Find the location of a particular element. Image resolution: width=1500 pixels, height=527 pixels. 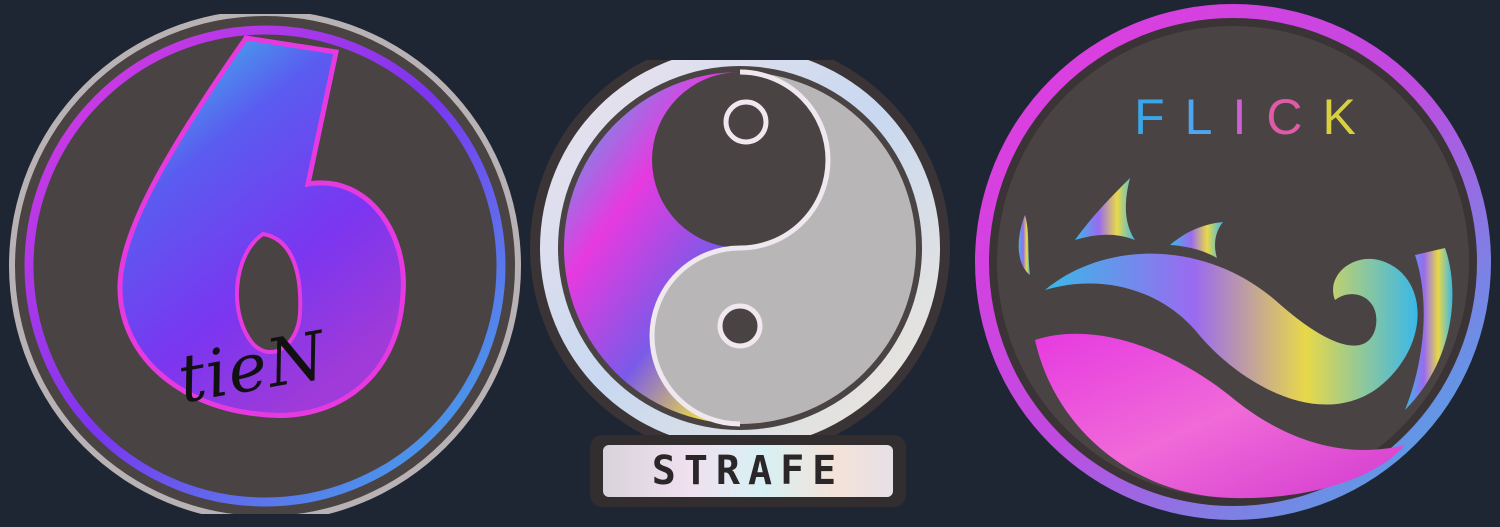

flick-letter: L is located at coordinates (1208, 117).